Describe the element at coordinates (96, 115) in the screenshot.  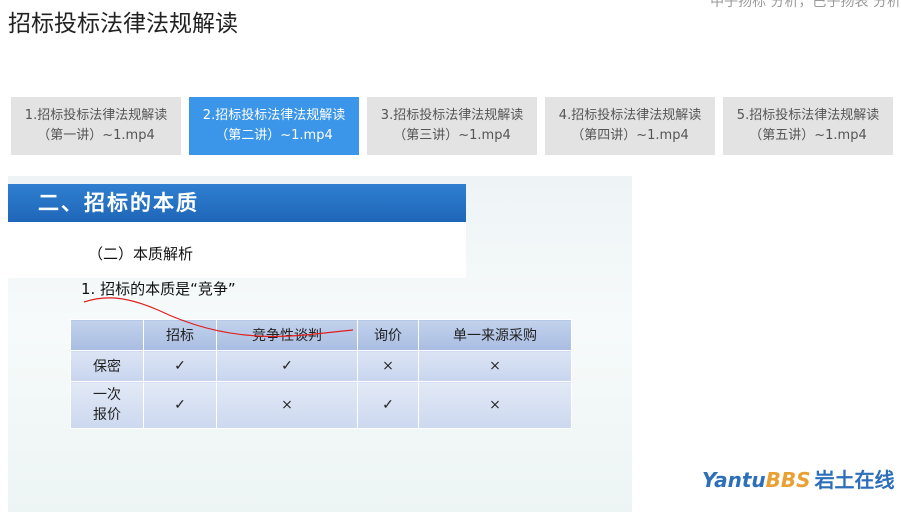
I see `video-tab-title: 1.招标投标法律法规解读` at that location.